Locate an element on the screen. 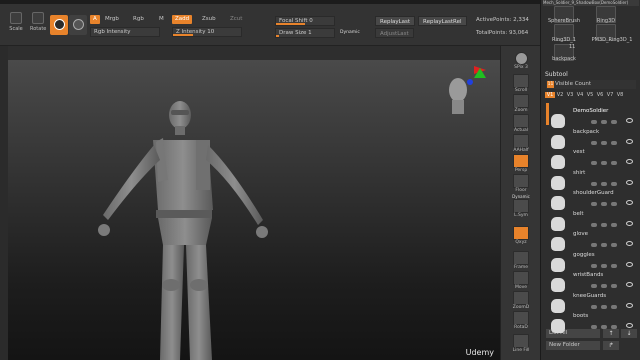 The image size is (640, 360). rgb-intensity-slider: Rgb Intensity is located at coordinates (125, 32).